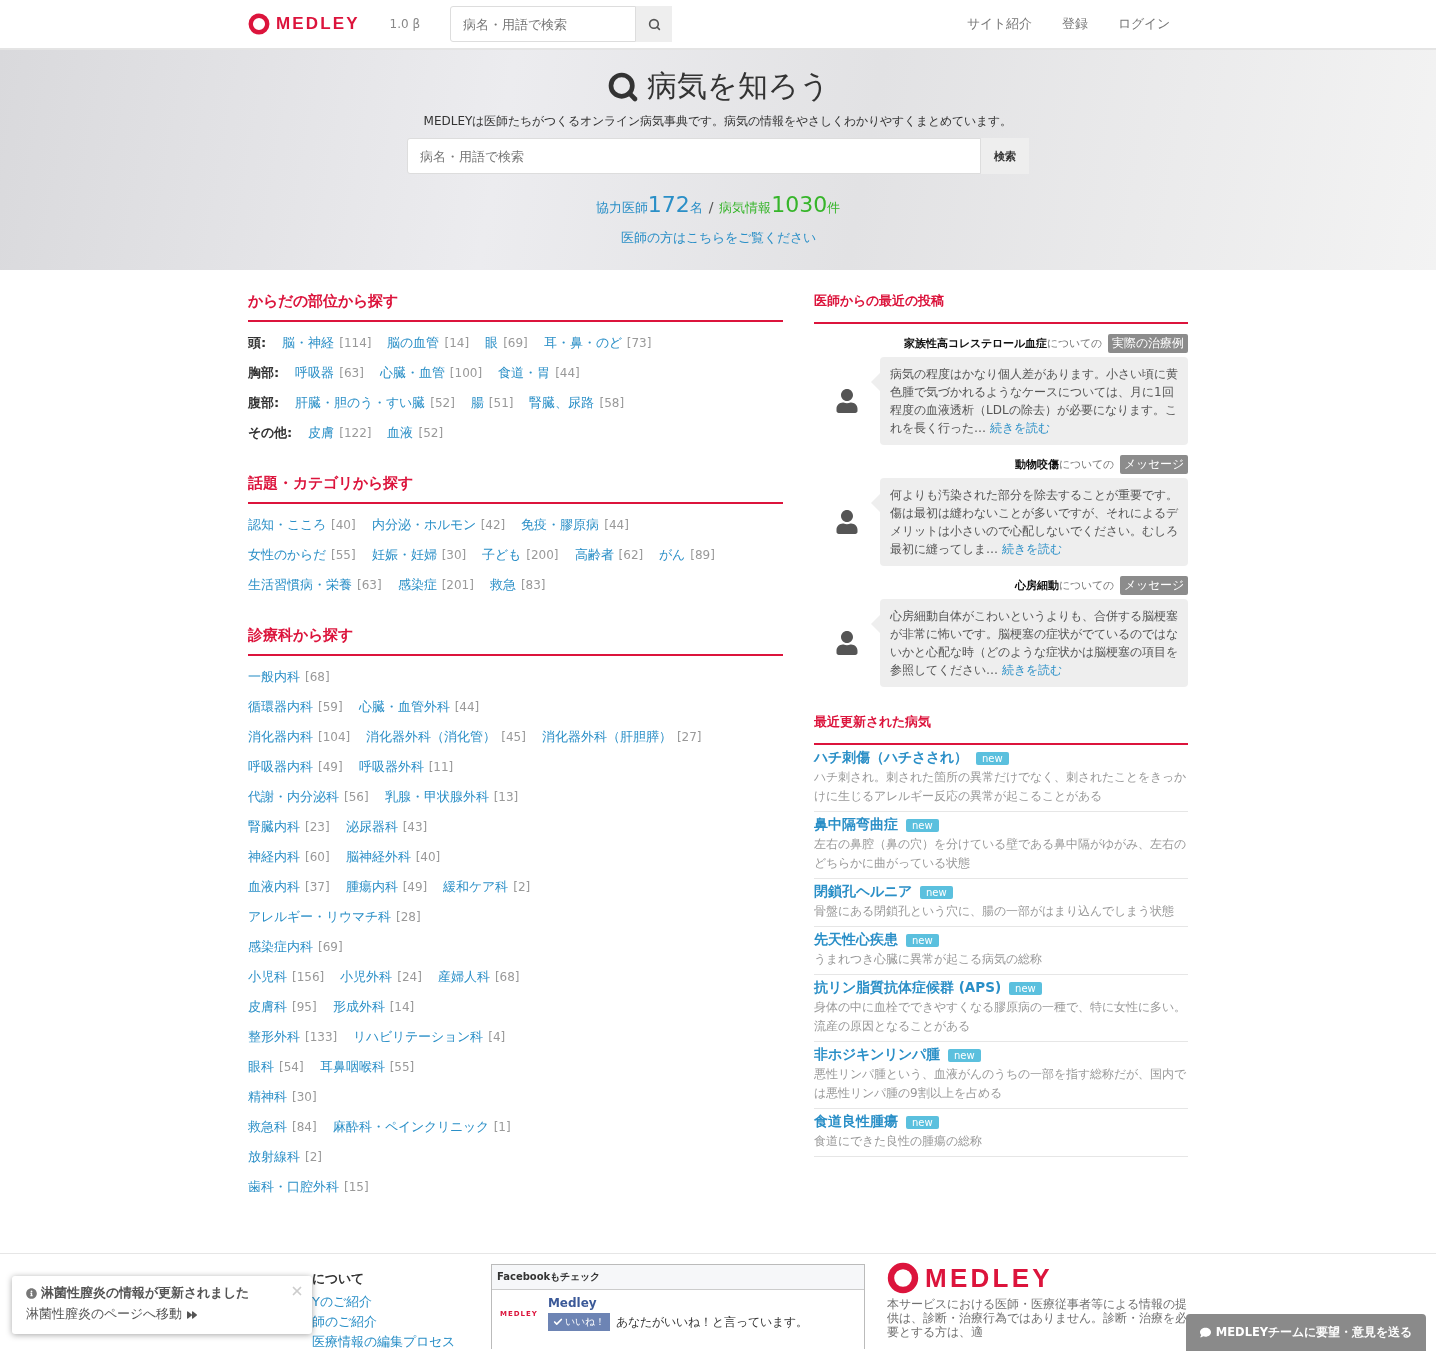  Describe the element at coordinates (502, 585) in the screenshot. I see `category-link: 救急` at that location.